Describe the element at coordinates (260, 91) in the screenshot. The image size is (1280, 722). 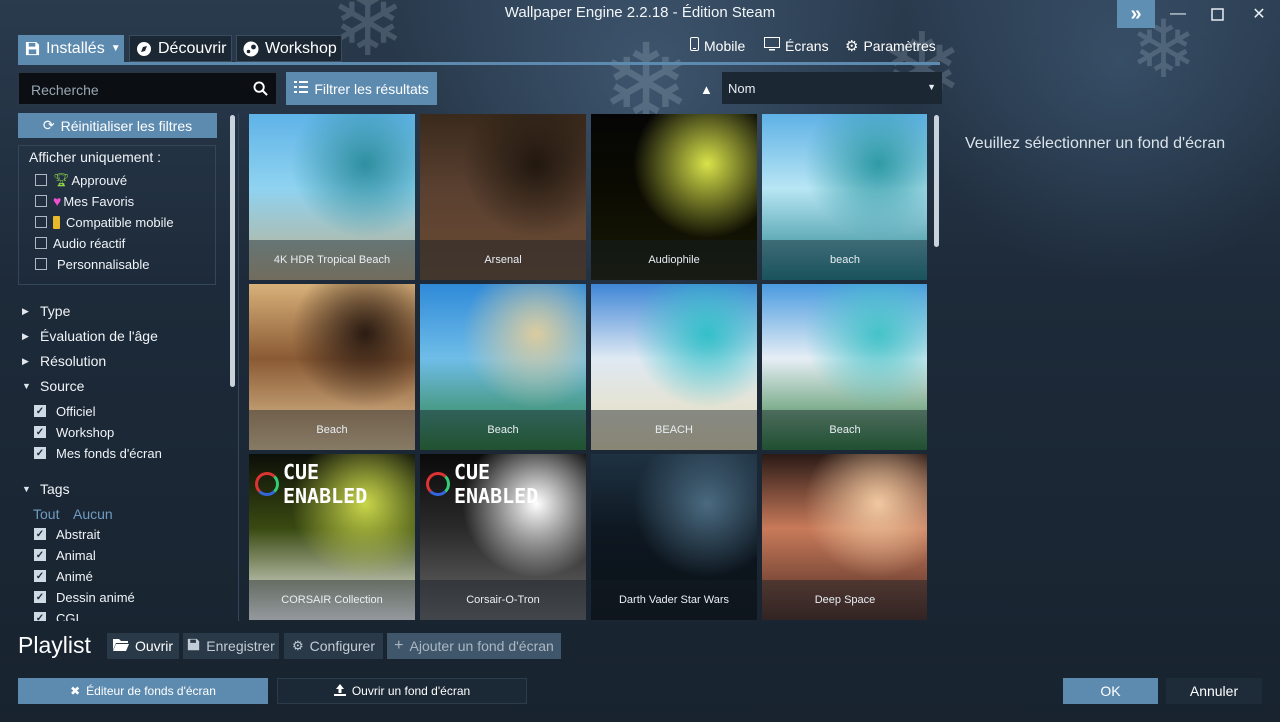
I see `search-icon` at that location.